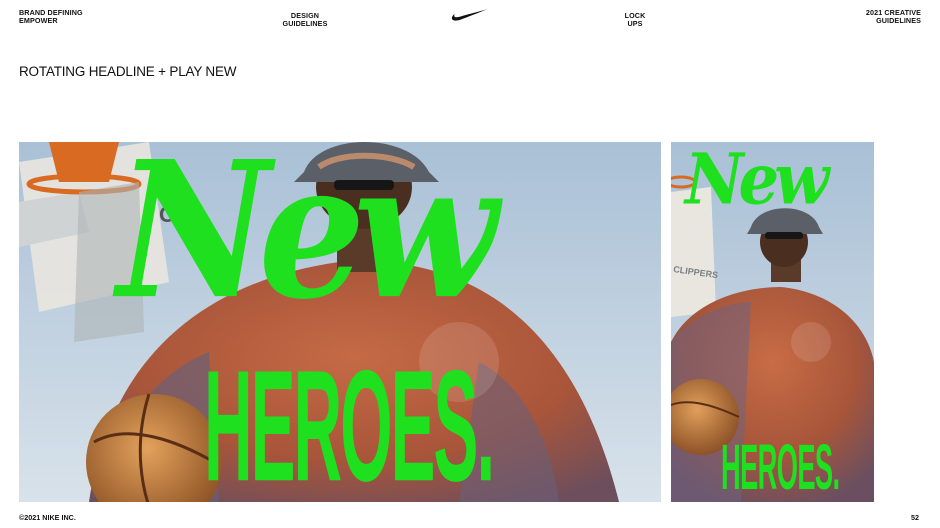 The width and height of the screenshot is (940, 528). I want to click on header-design-guidelines: DESIGN GUIDELINES, so click(305, 20).